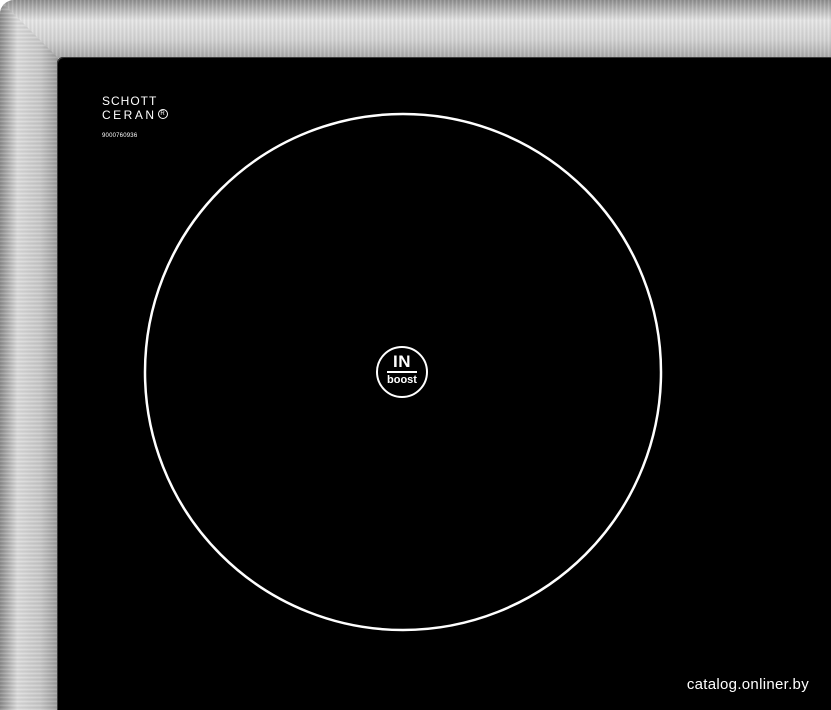 The image size is (831, 710). I want to click on watermark-text: catalog.onliner.by, so click(747, 684).